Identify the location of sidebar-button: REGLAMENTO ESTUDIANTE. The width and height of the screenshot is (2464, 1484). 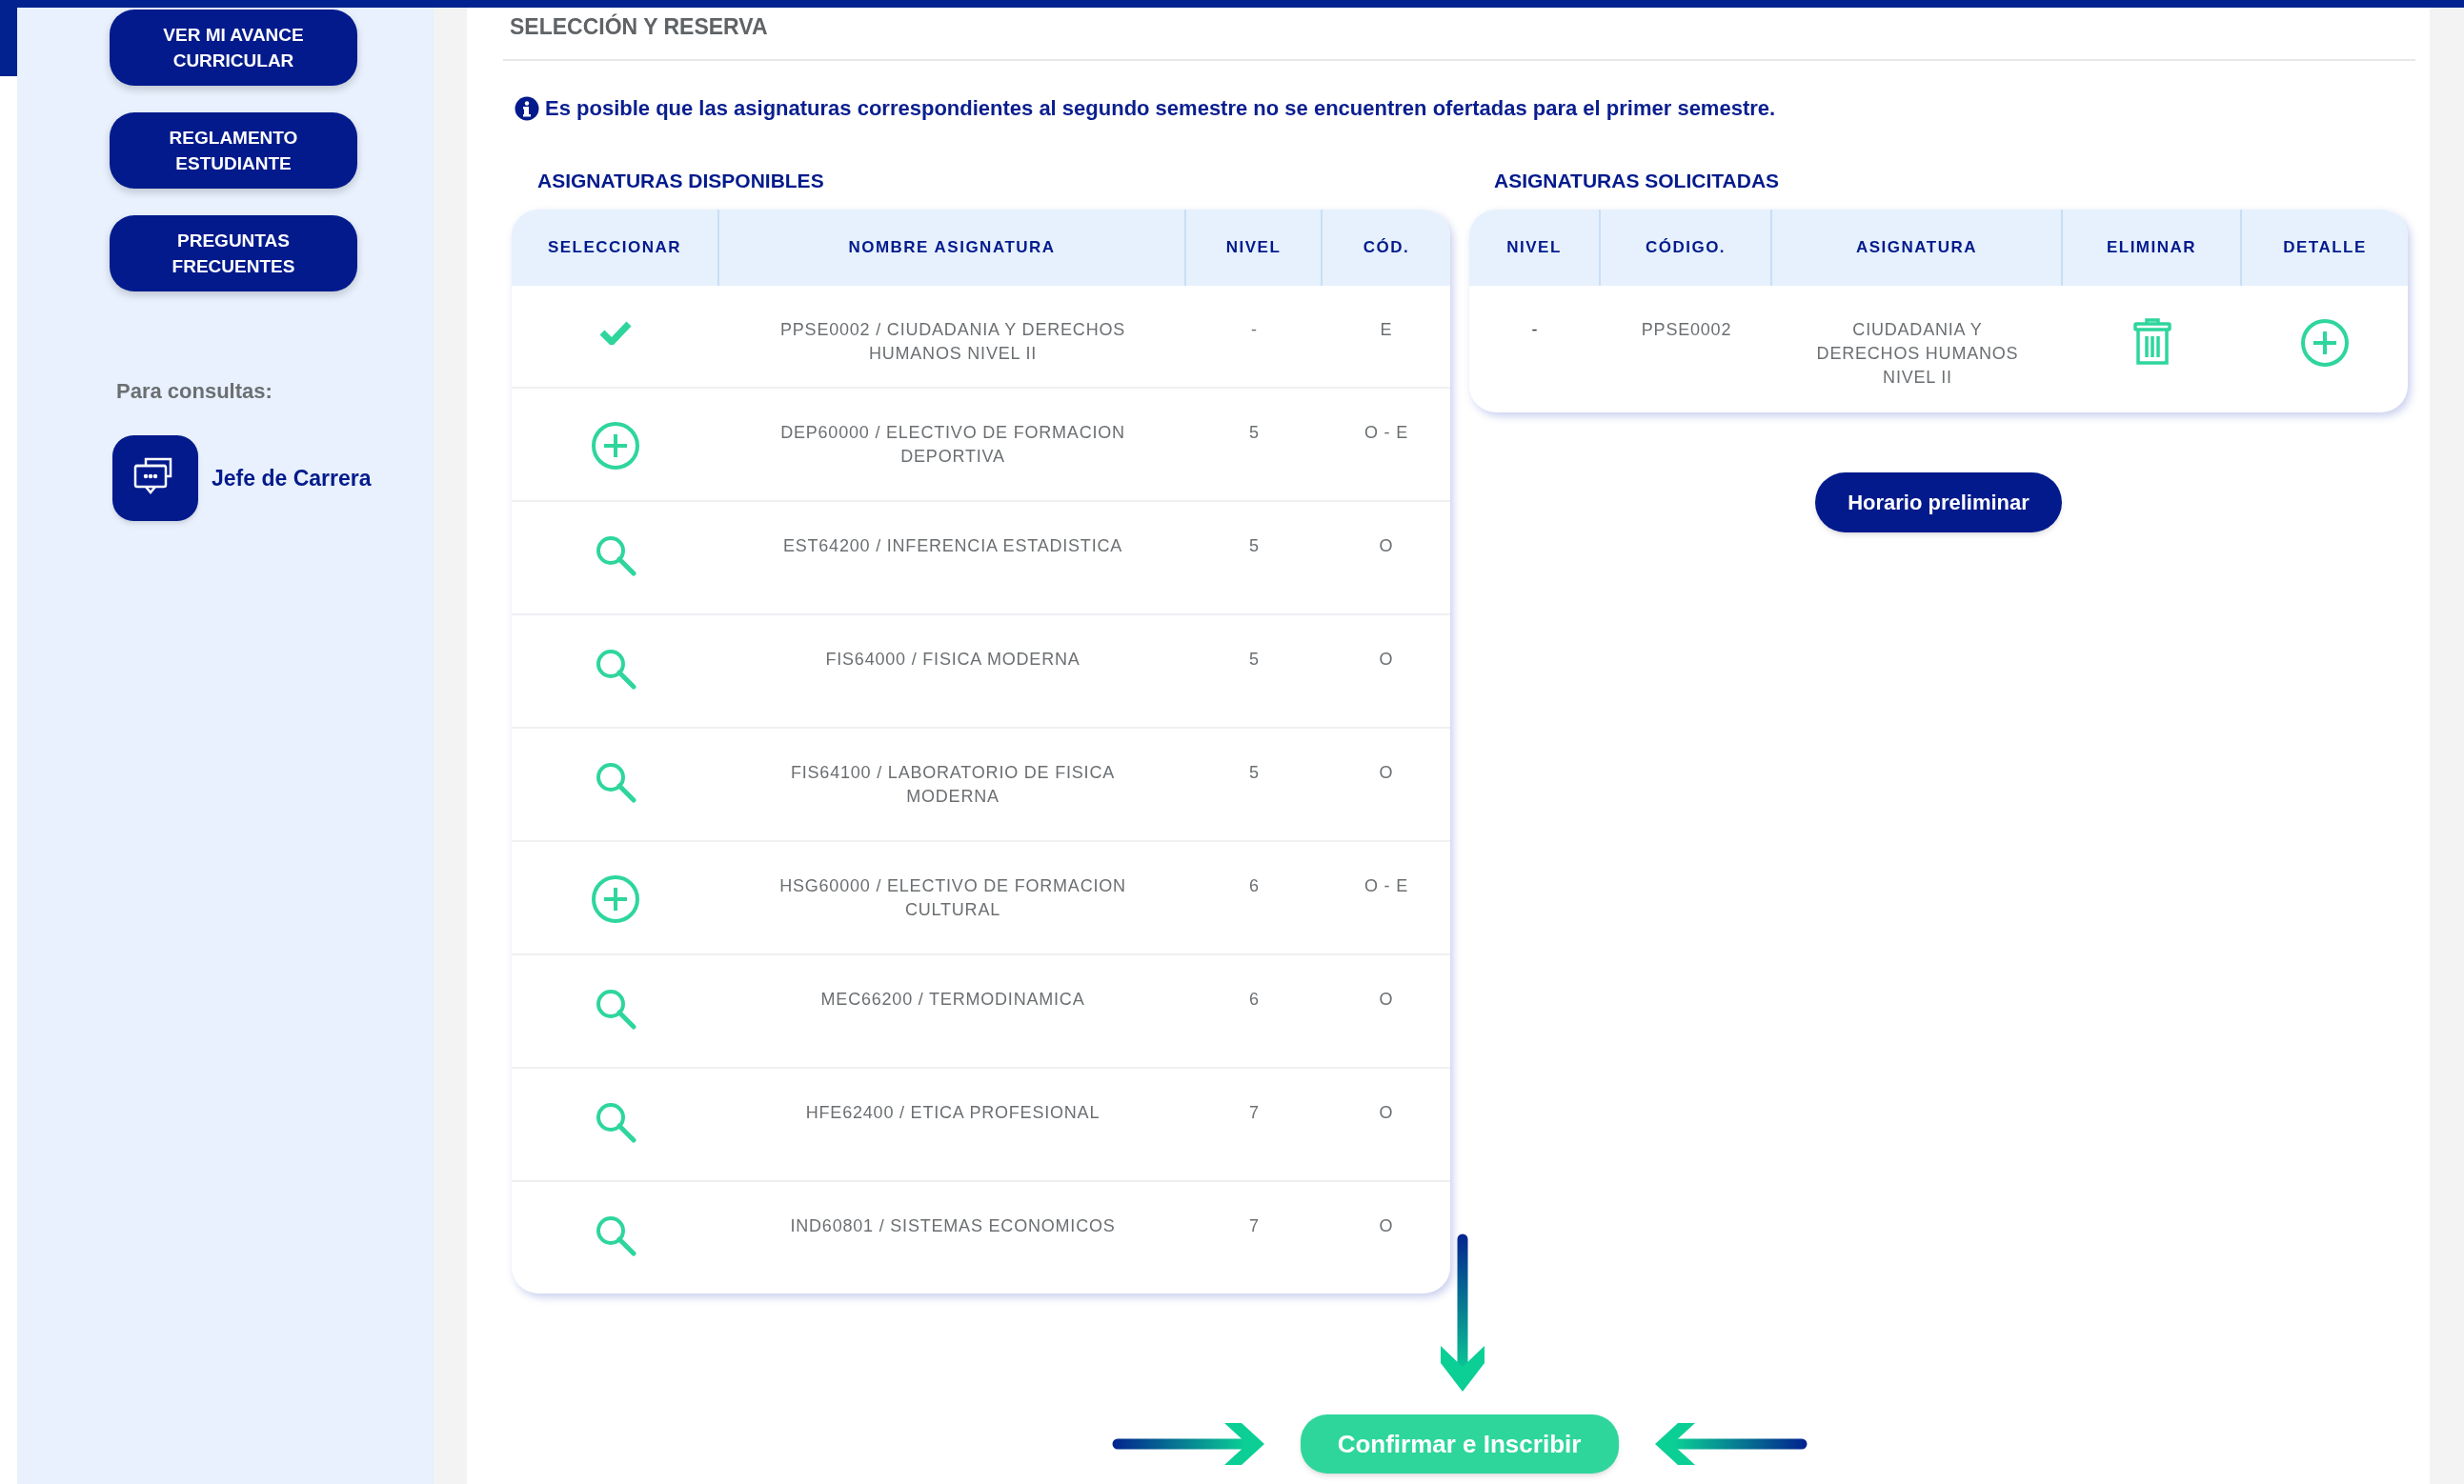
(234, 150).